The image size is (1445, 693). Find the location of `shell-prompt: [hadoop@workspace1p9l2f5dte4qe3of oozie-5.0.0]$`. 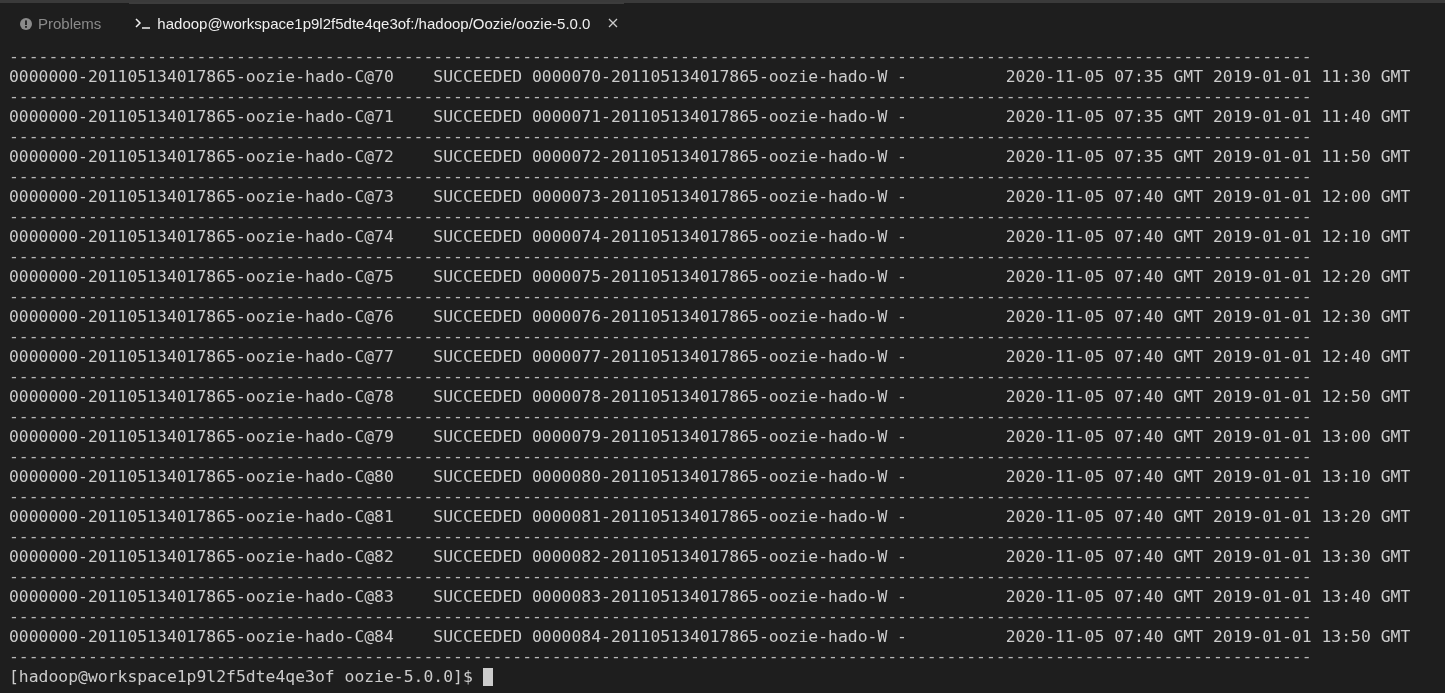

shell-prompt: [hadoop@workspace1p9l2f5dte4qe3of oozie-5.0.0]$ is located at coordinates (241, 677).